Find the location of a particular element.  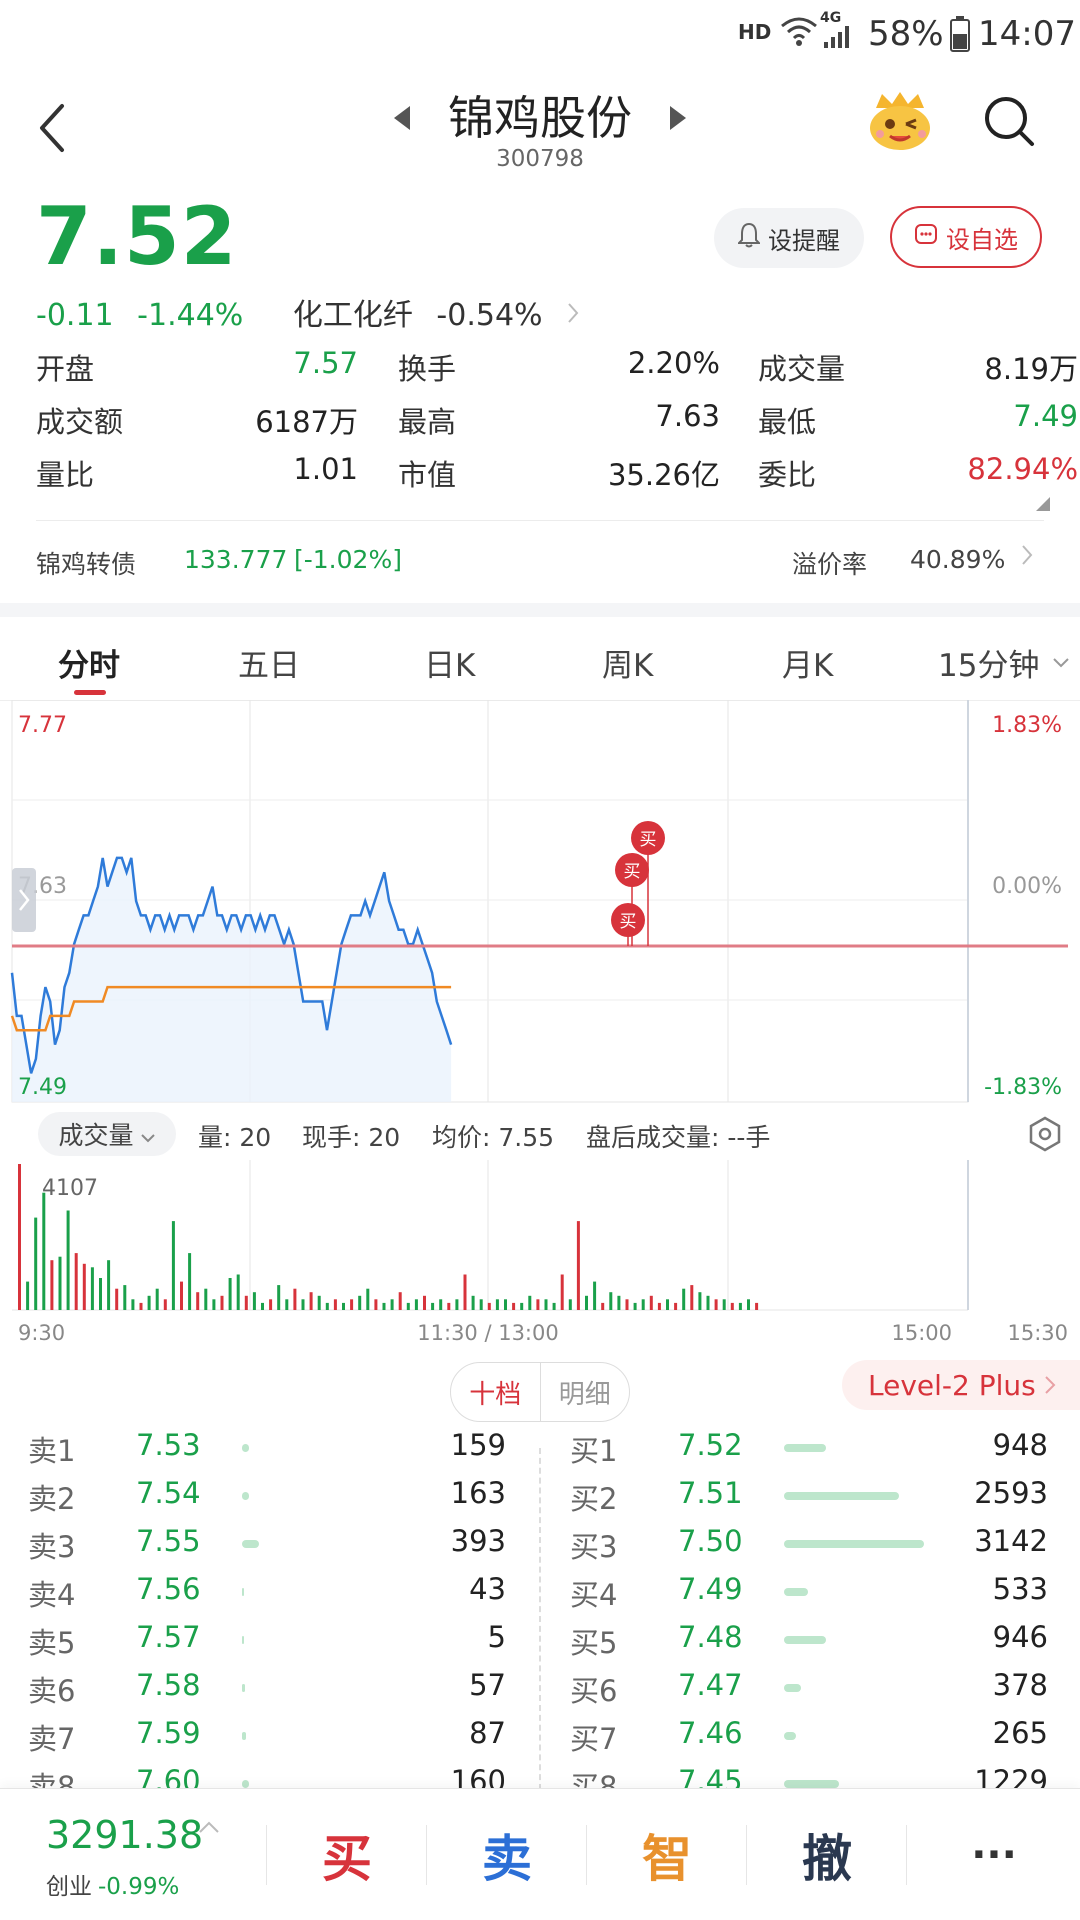

tab-0: 分时 is located at coordinates (89, 662).